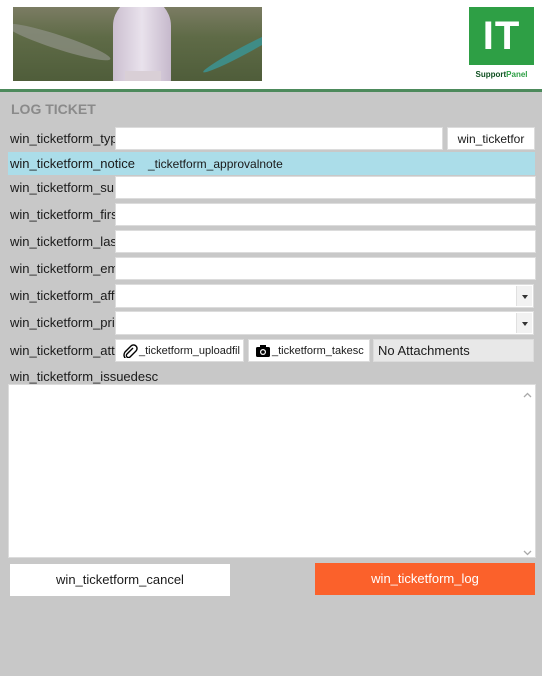  I want to click on affected-select, so click(324, 296).